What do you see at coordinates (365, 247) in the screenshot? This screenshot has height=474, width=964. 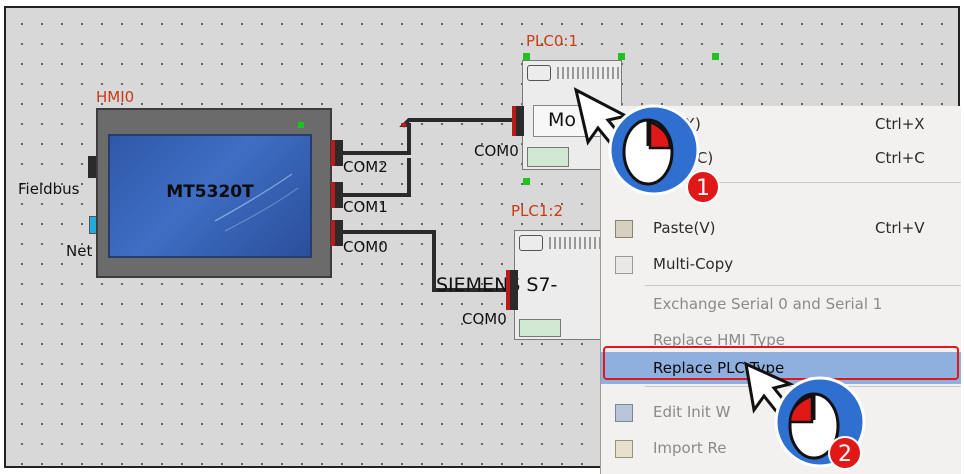 I see `hmi-com0-label: COM0` at bounding box center [365, 247].